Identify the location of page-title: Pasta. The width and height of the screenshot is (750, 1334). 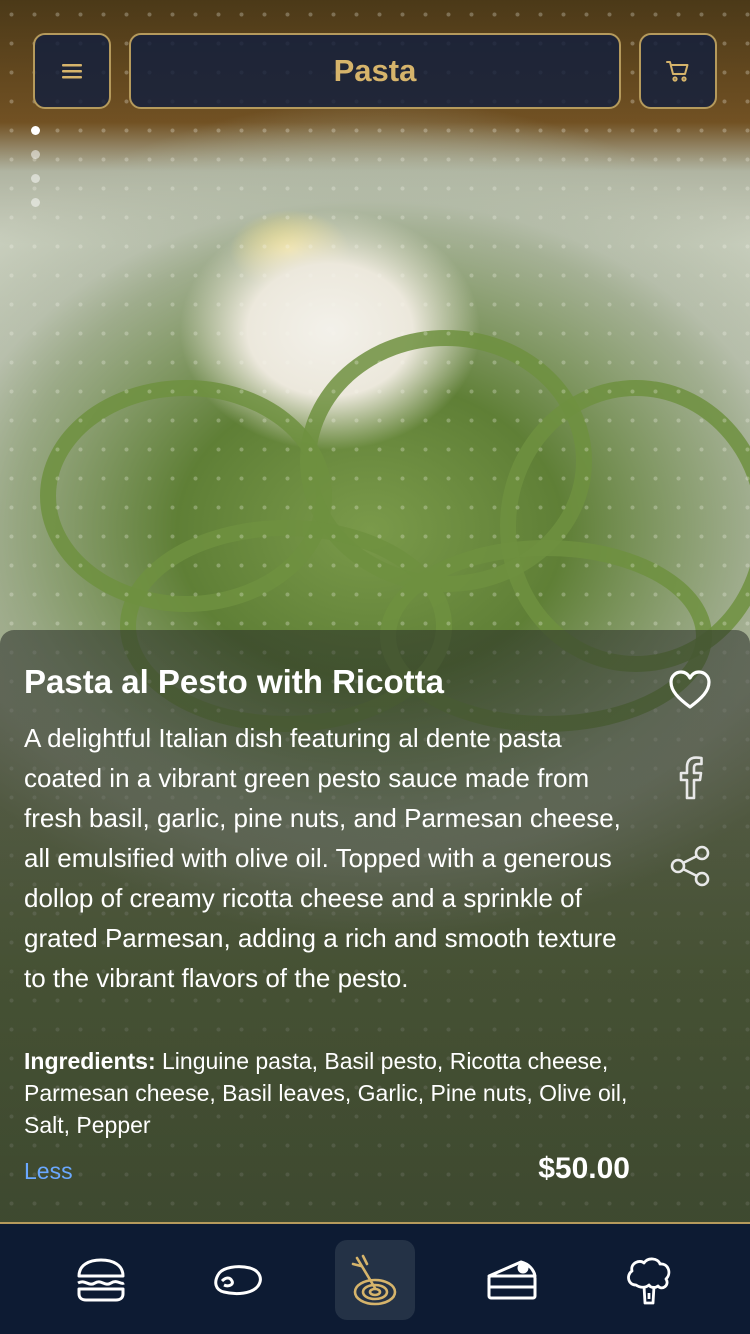
(375, 70).